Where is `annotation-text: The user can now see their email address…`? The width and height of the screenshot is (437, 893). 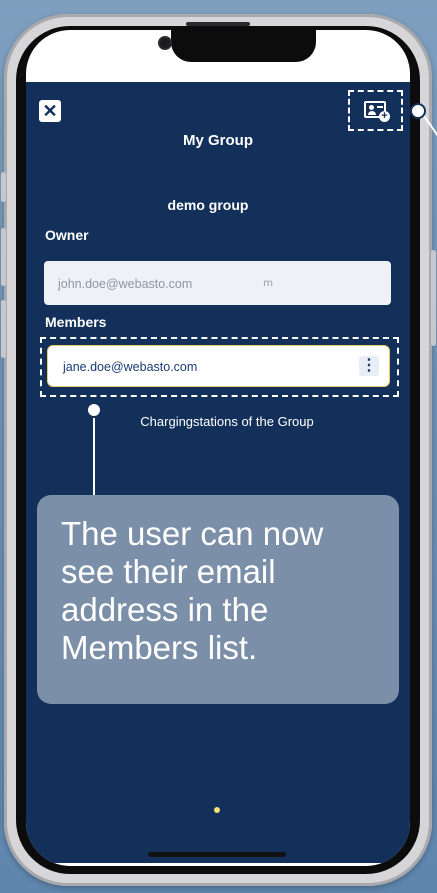 annotation-text: The user can now see their email address… is located at coordinates (192, 590).